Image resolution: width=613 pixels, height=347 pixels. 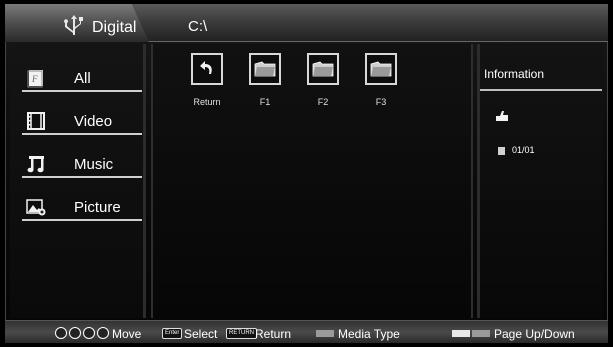 What do you see at coordinates (103, 333) in the screenshot?
I see `arrow-right-icon` at bounding box center [103, 333].